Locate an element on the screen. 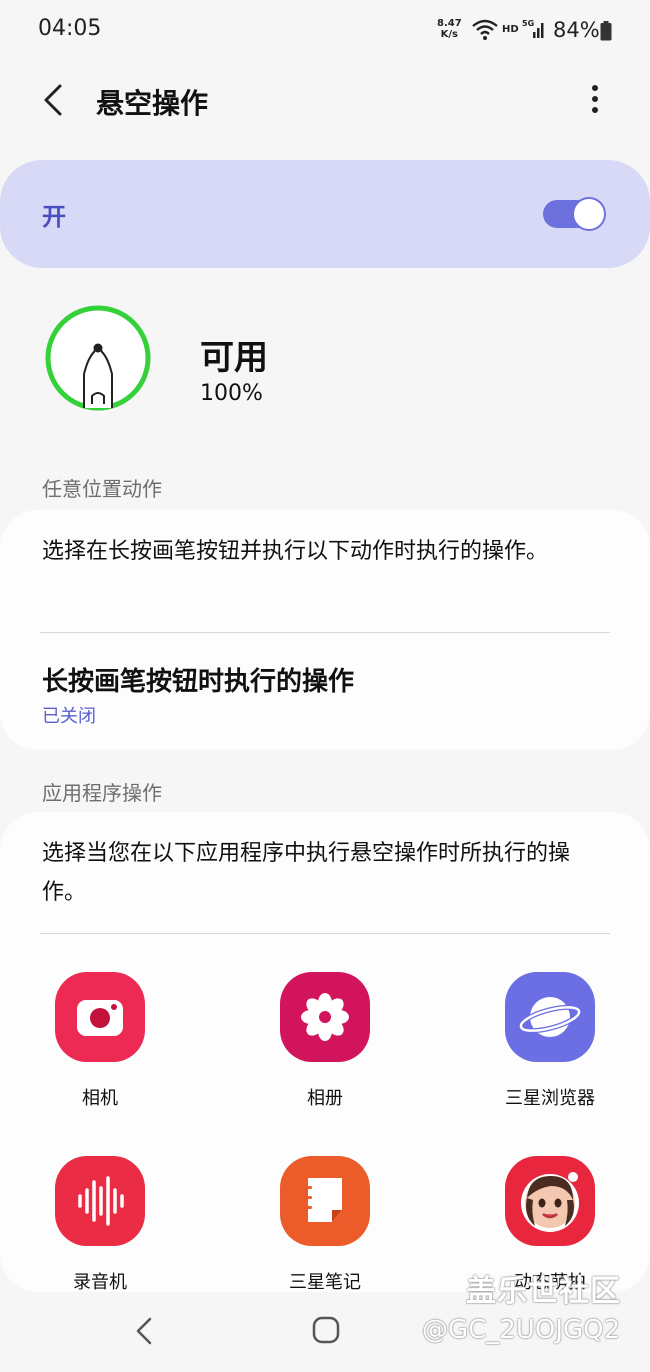 This screenshot has width=650, height=1372. notes-icon is located at coordinates (325, 1201).